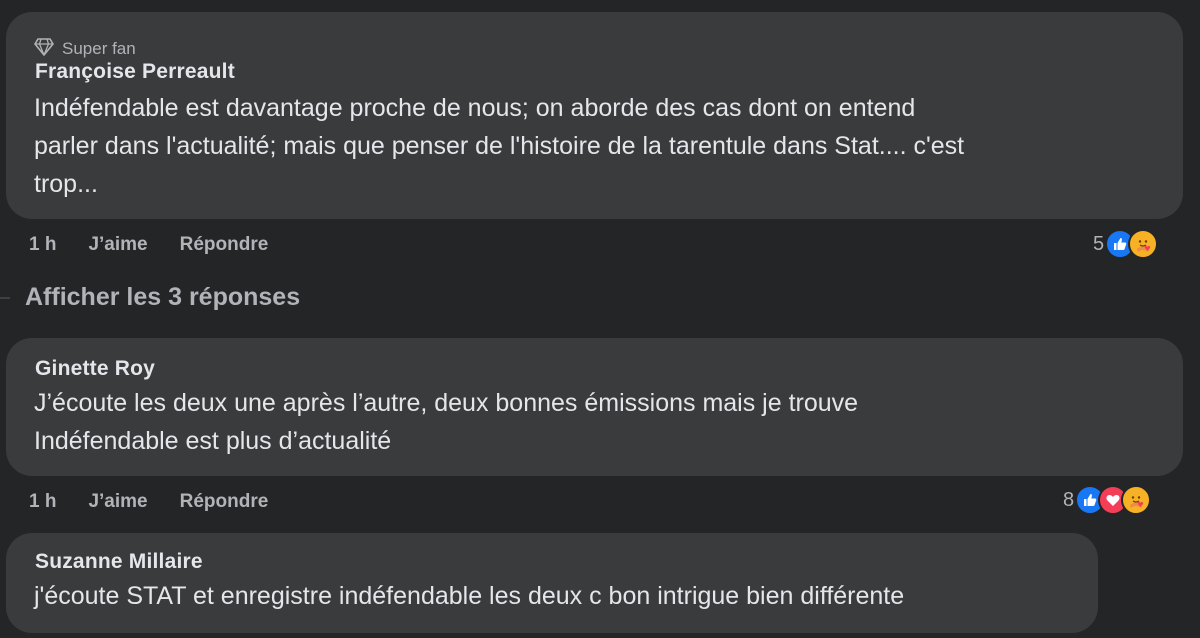 This screenshot has width=1200, height=638. I want to click on reactions-summary: 8, so click(1107, 500).